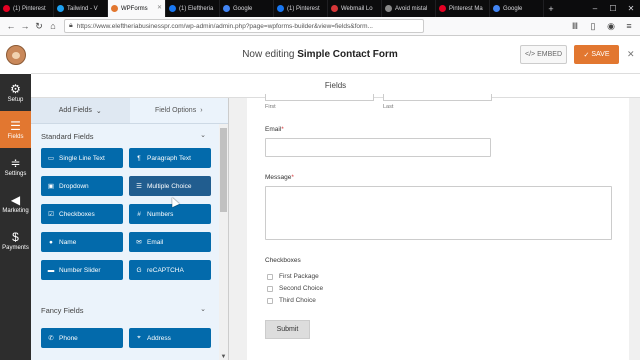  I want to click on sidebar-item-settings: ≑ Settings, so click(15, 166).